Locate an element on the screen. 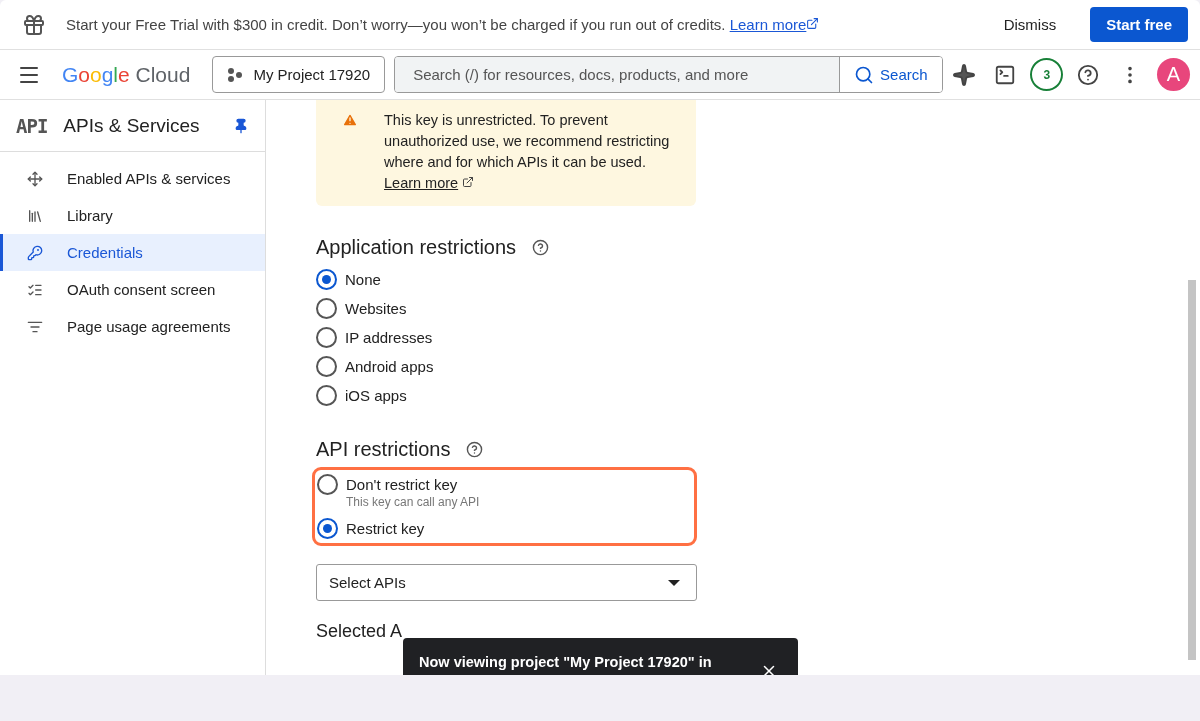 The height and width of the screenshot is (721, 1200). caret-icon is located at coordinates (674, 582).